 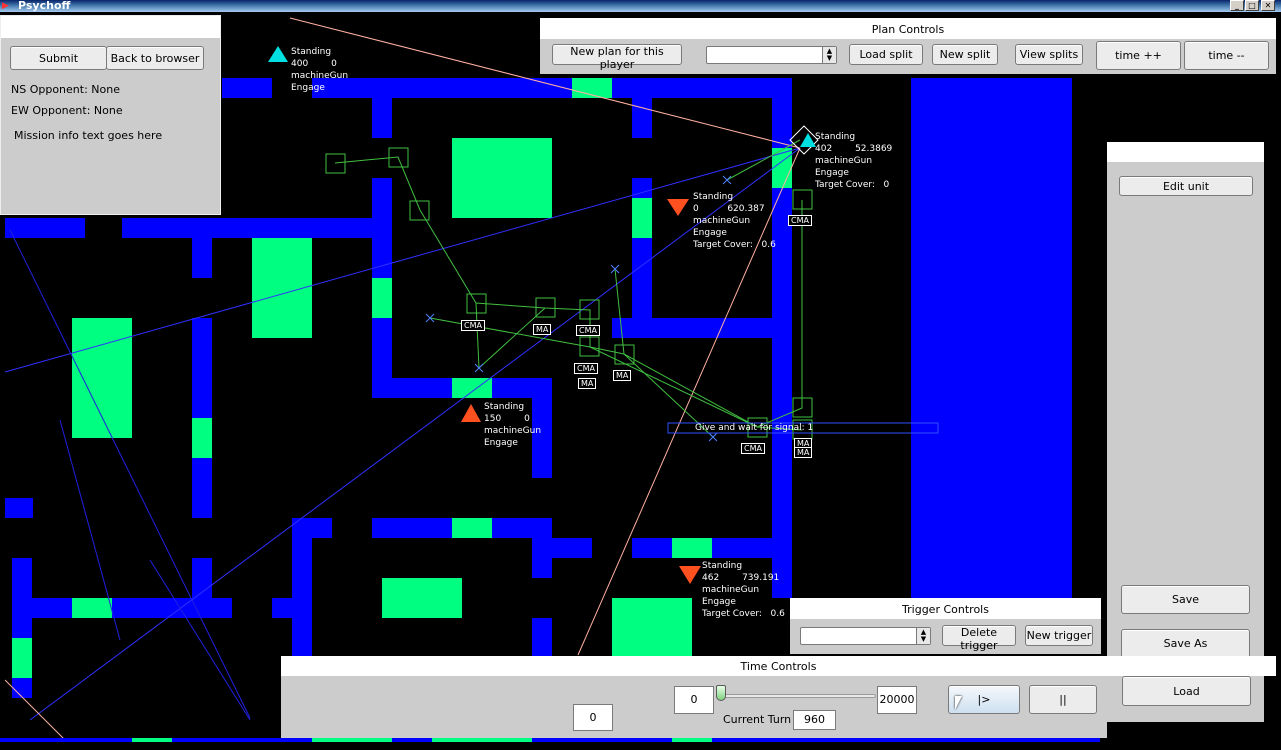 I want to click on water-area, so click(x=991, y=338).